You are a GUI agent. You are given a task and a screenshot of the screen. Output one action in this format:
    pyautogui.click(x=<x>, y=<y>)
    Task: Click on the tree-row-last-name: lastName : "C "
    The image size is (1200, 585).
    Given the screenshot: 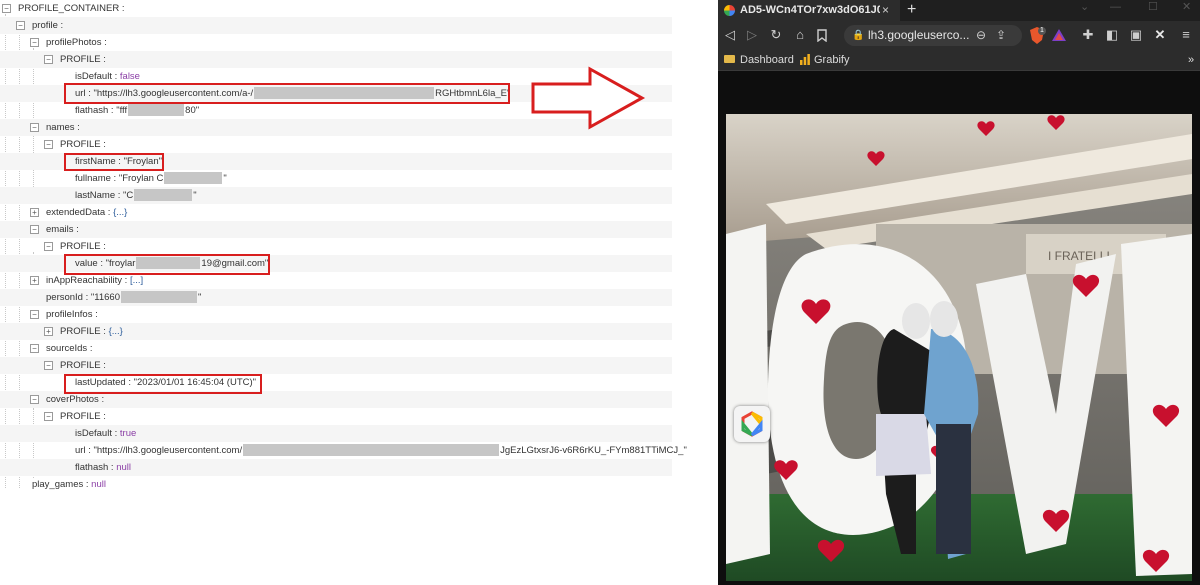 What is the action you would take?
    pyautogui.click(x=336, y=195)
    